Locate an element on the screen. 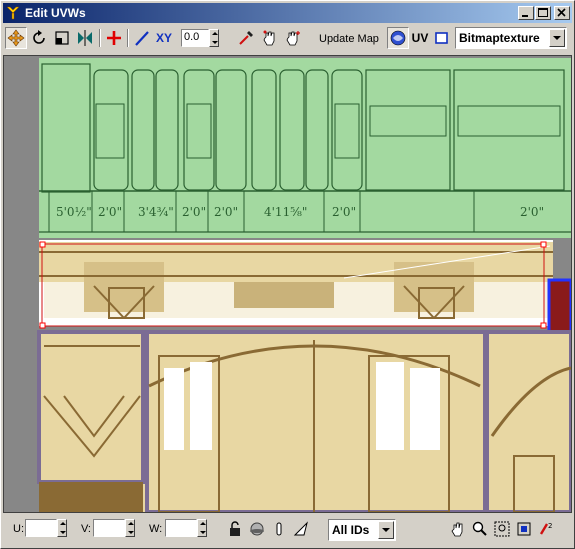 The width and height of the screenshot is (575, 549). close-button is located at coordinates (562, 13).